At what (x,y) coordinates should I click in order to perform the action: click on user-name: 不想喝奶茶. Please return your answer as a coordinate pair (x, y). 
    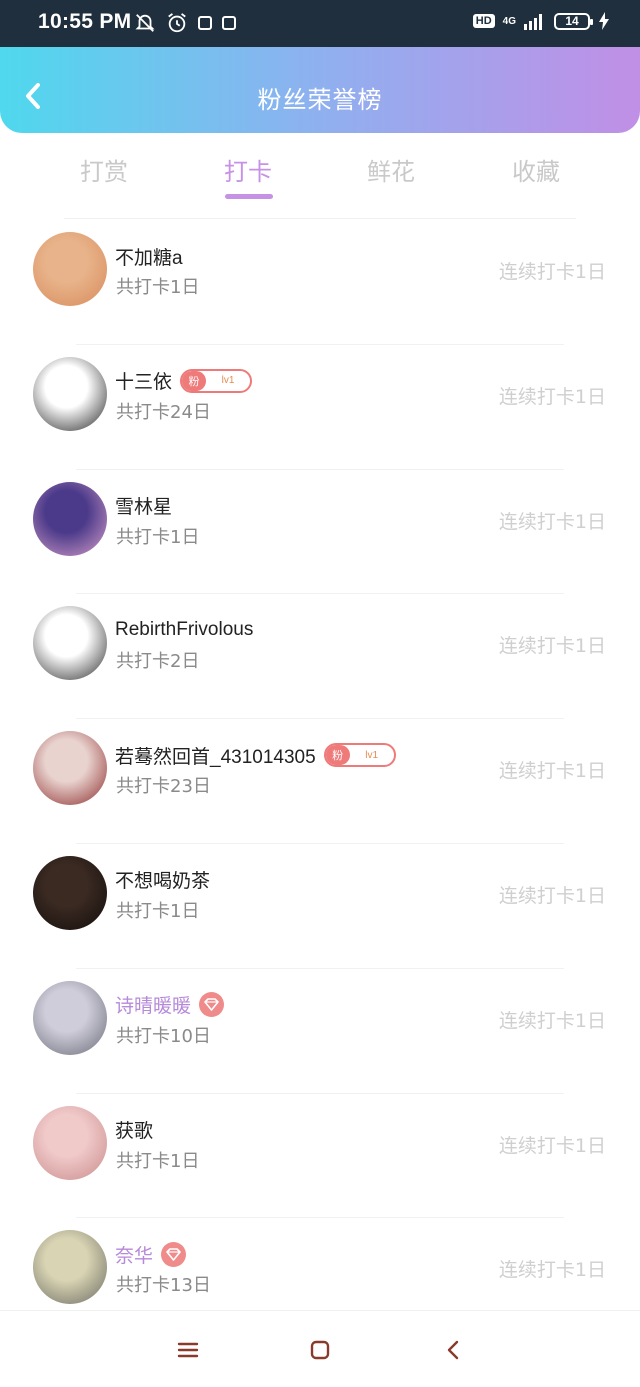
    Looking at the image, I should click on (163, 882).